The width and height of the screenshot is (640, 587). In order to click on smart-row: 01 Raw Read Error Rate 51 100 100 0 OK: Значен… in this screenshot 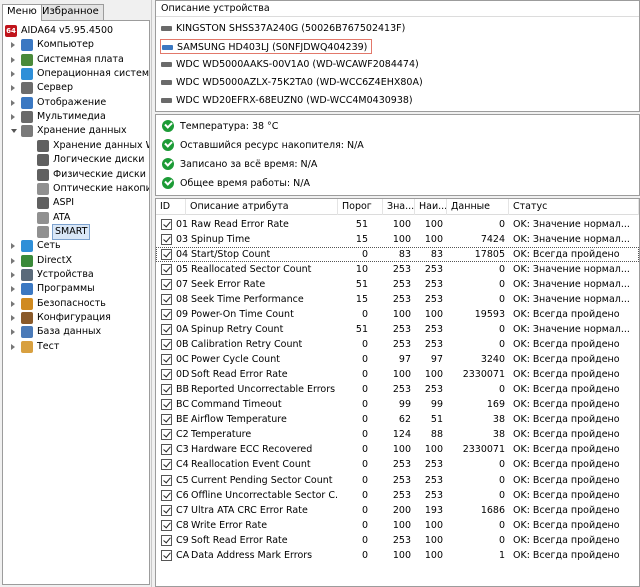, I will do `click(397, 224)`.